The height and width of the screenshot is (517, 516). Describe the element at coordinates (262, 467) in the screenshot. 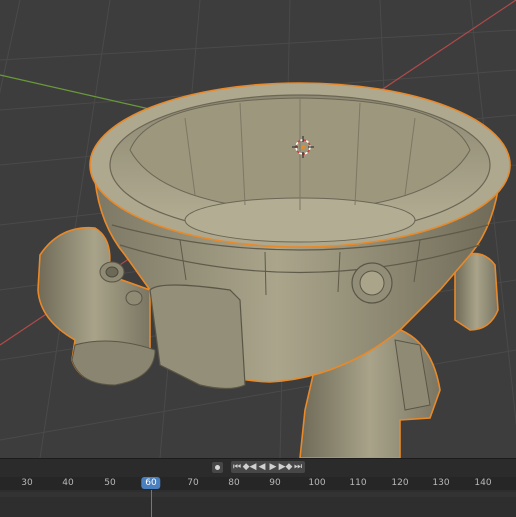

I see `play-reverse-button: ◀` at that location.